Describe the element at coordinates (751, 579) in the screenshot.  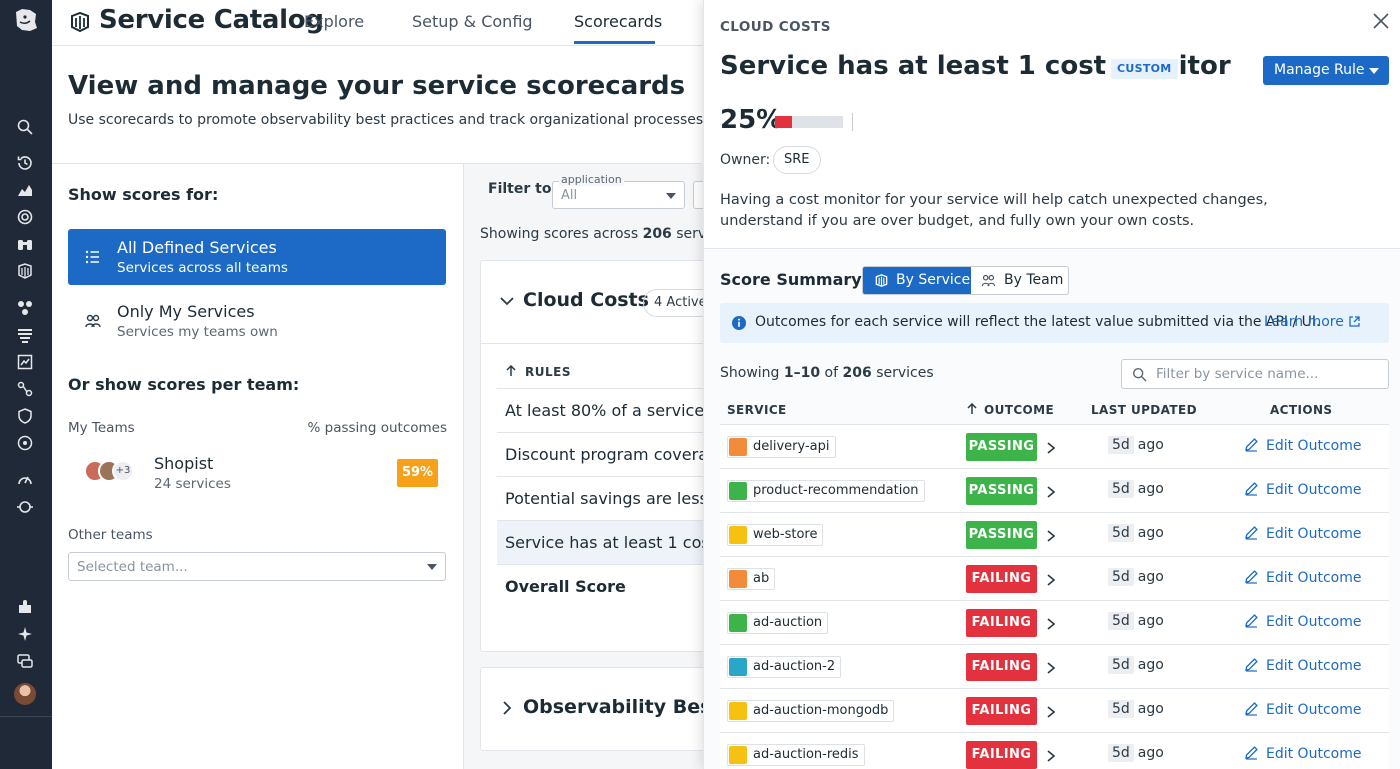
I see `service-name-tag: ab` at that location.